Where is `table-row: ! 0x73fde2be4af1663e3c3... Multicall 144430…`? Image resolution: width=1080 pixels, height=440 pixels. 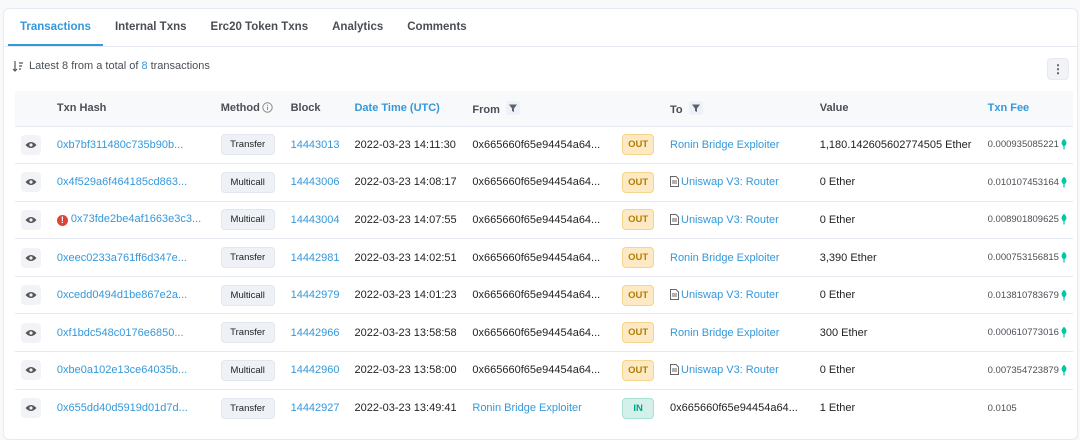 table-row: ! 0x73fde2be4af1663e3c3... Multicall 144430… is located at coordinates (544, 220).